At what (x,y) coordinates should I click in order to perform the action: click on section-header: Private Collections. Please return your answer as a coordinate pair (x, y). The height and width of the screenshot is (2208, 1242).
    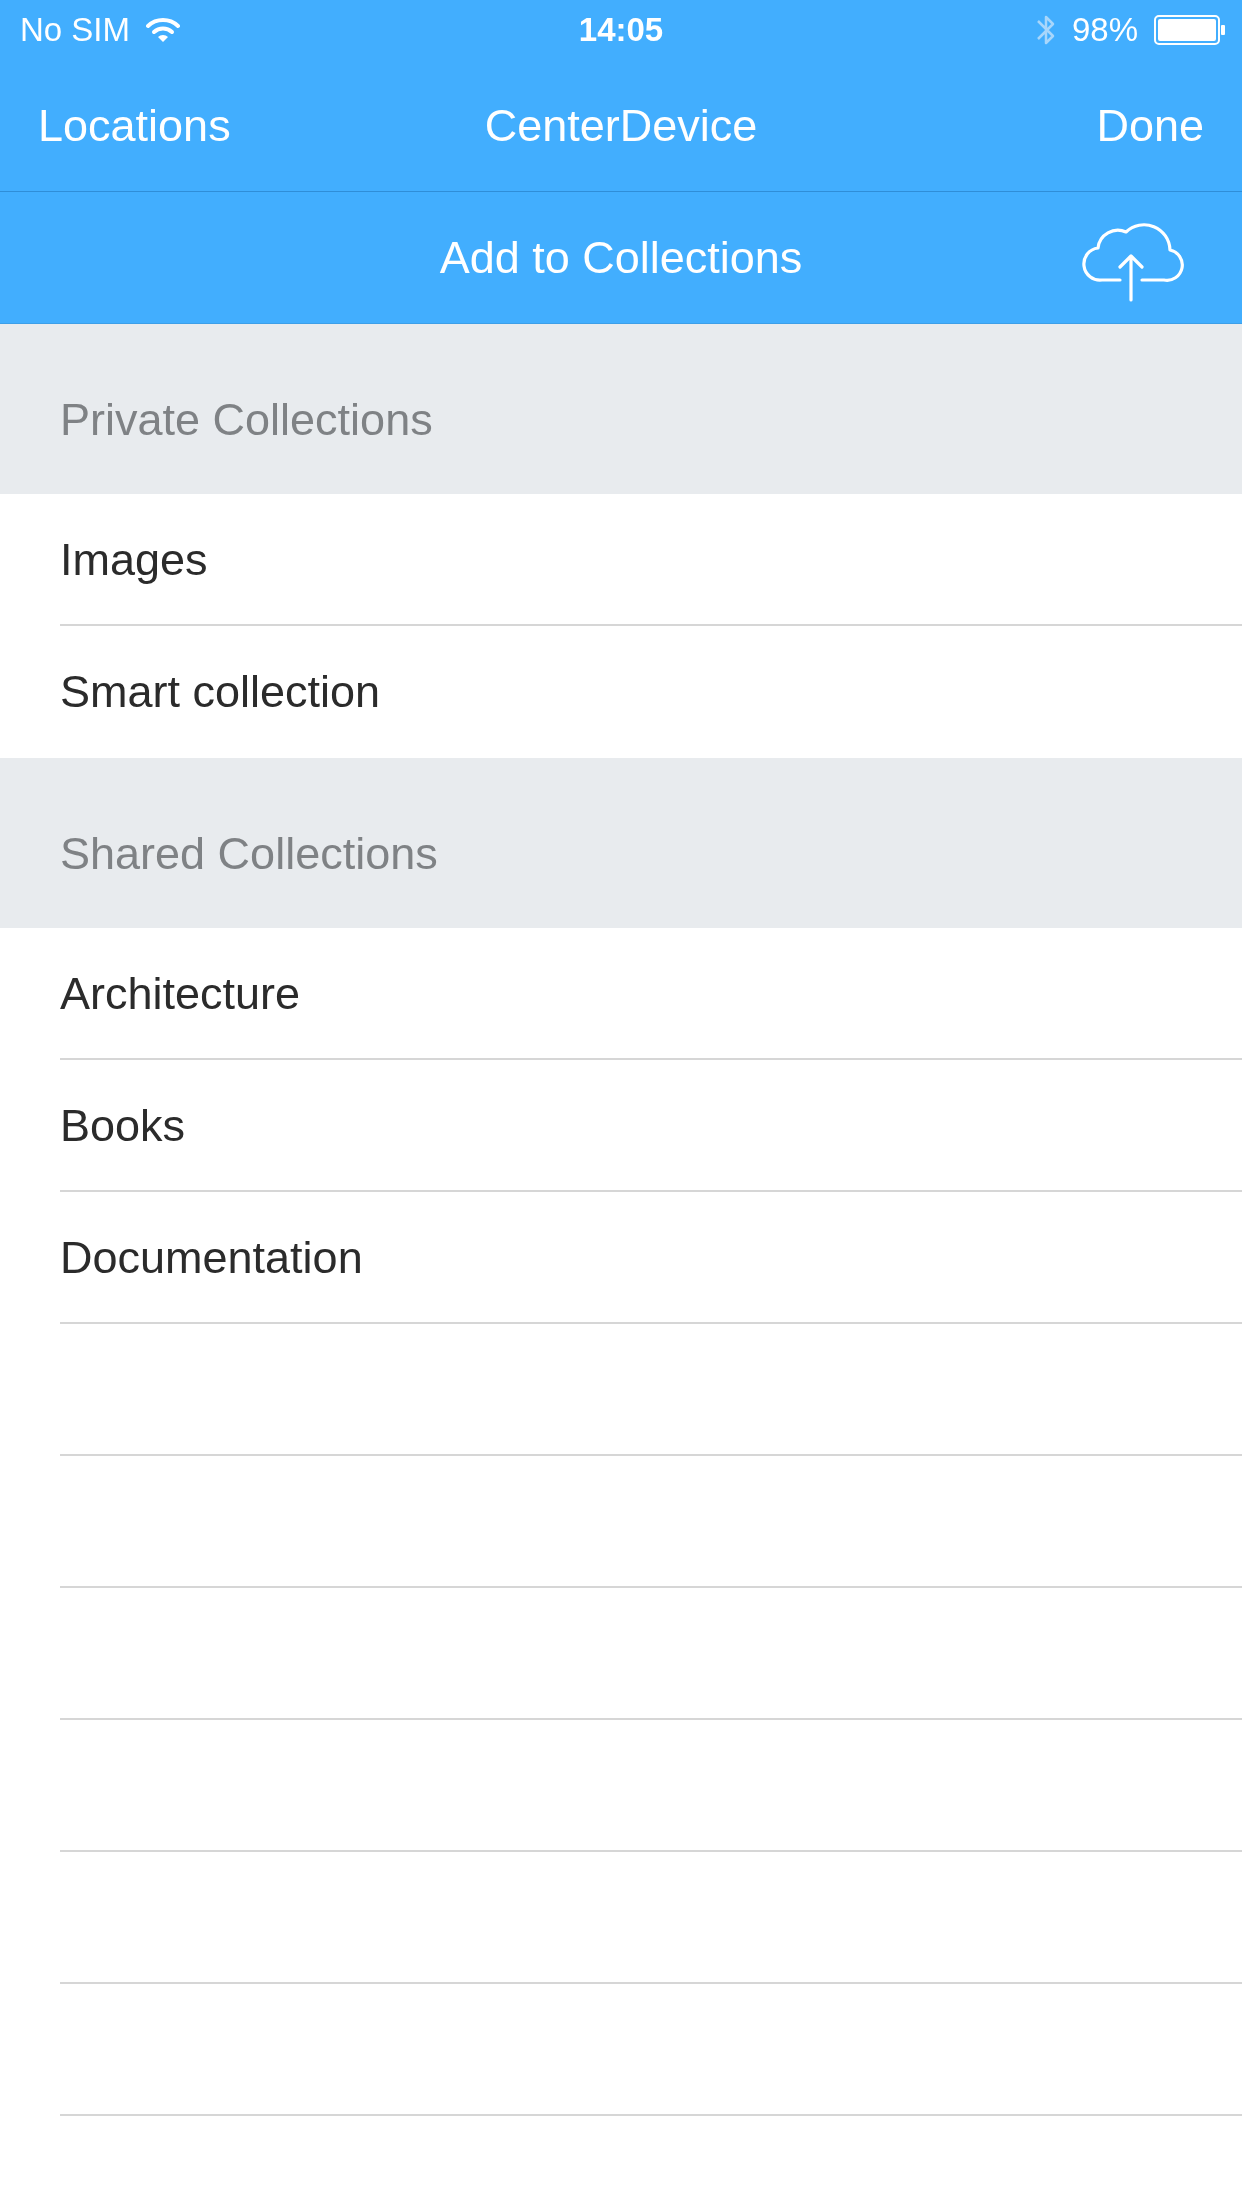
    Looking at the image, I should click on (621, 409).